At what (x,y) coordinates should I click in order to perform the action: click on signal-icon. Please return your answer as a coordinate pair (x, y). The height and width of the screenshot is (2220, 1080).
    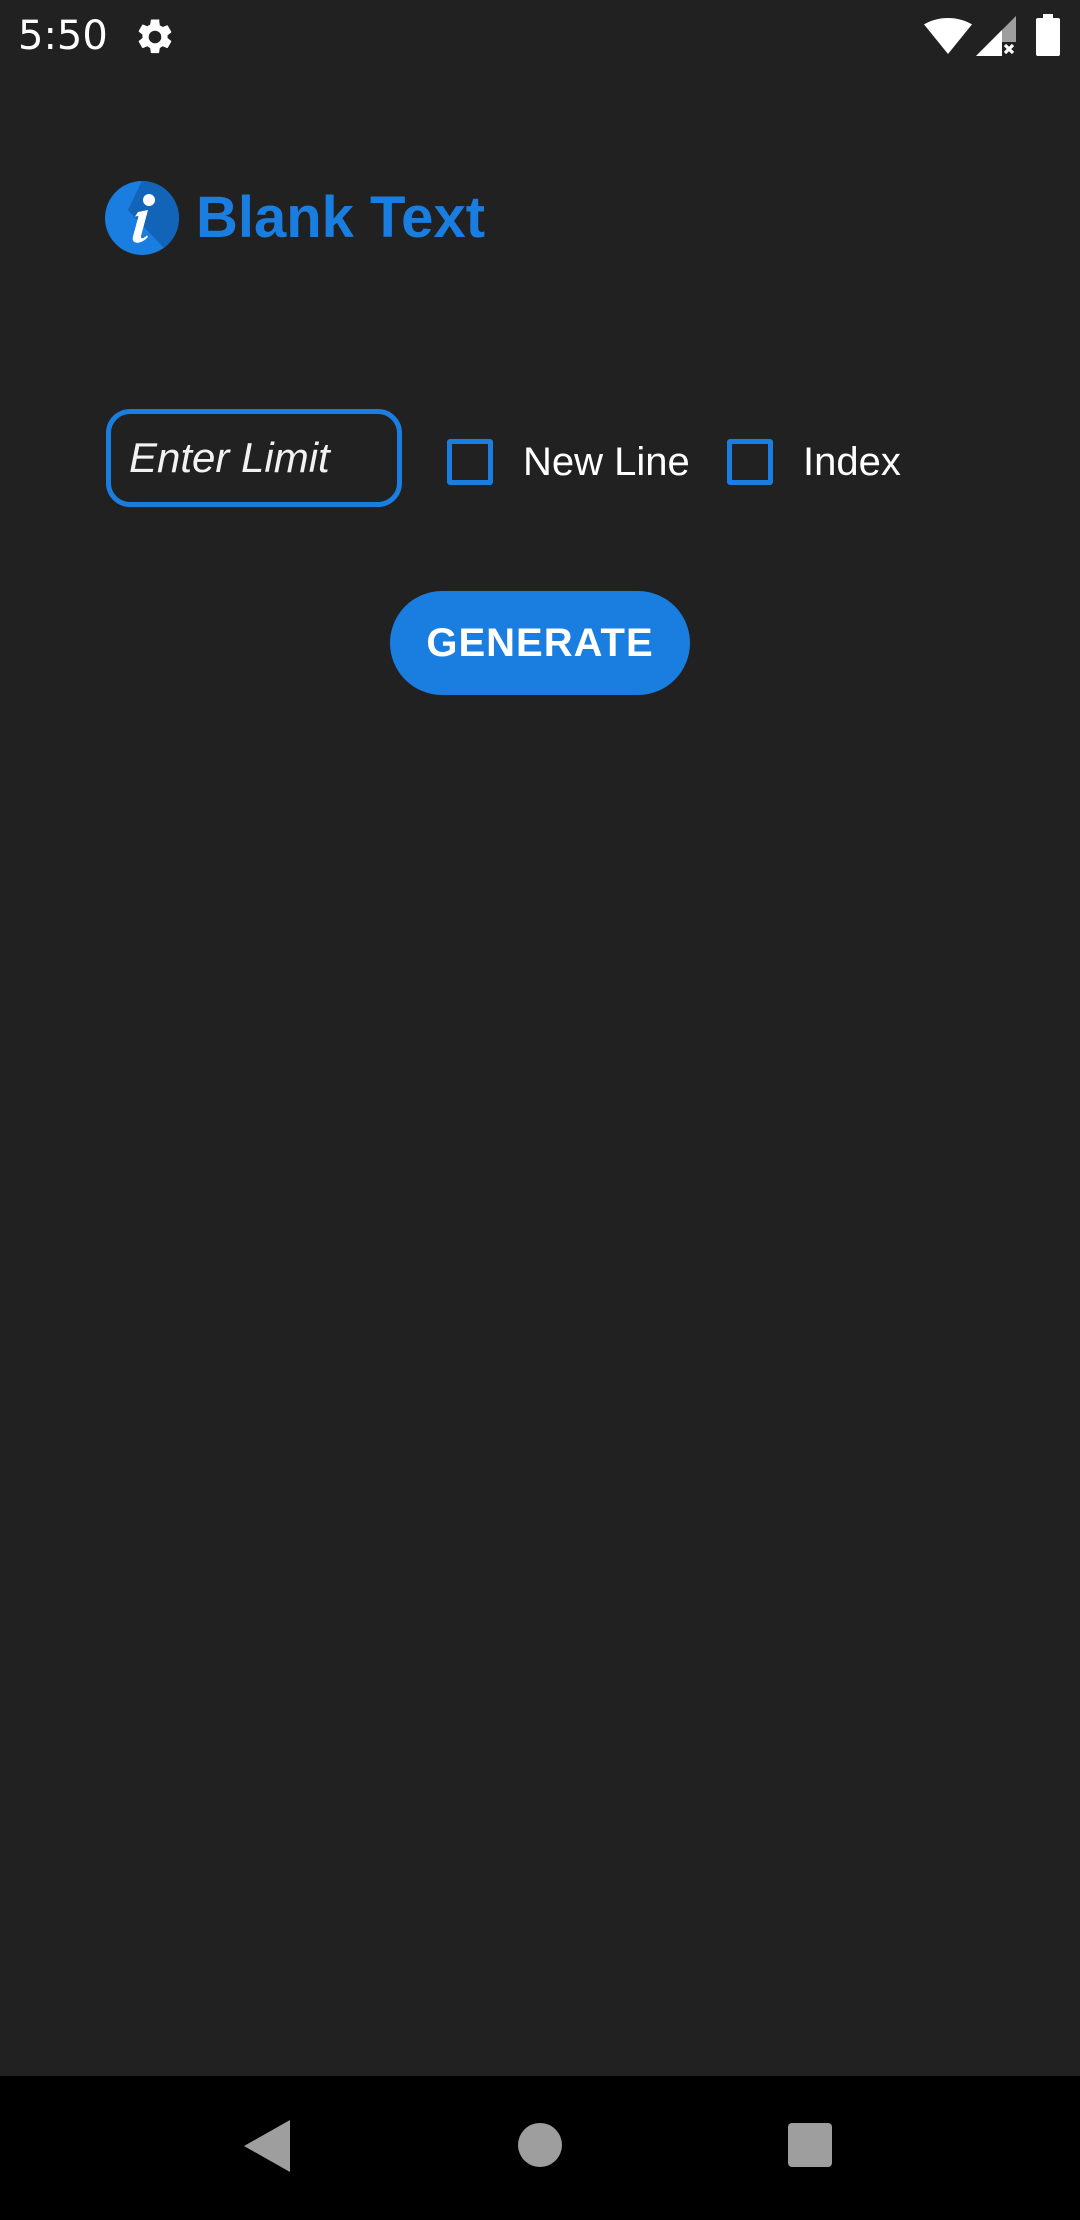
    Looking at the image, I should click on (996, 36).